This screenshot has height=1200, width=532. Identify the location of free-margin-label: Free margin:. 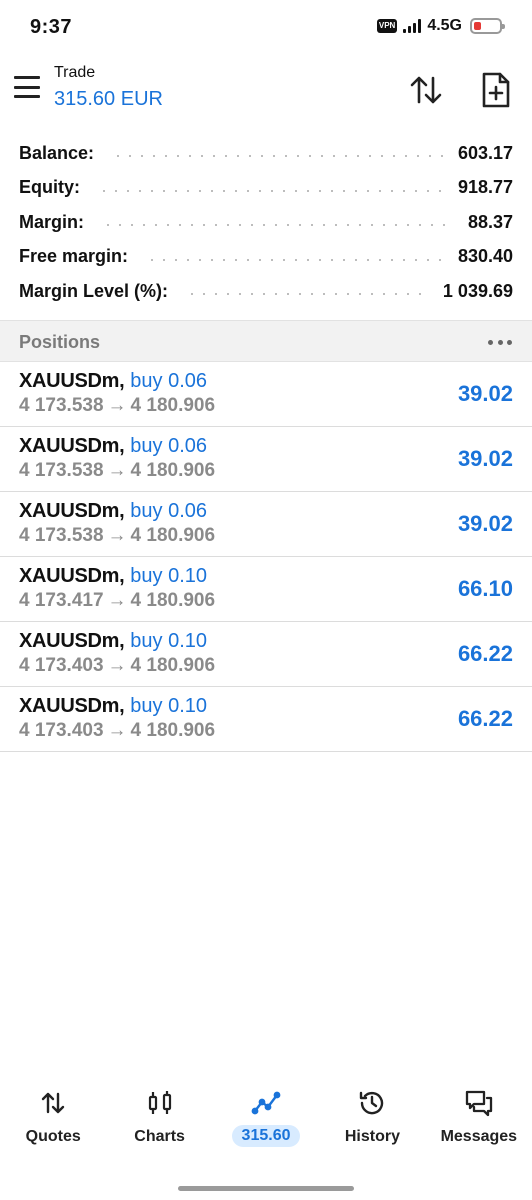
(74, 256).